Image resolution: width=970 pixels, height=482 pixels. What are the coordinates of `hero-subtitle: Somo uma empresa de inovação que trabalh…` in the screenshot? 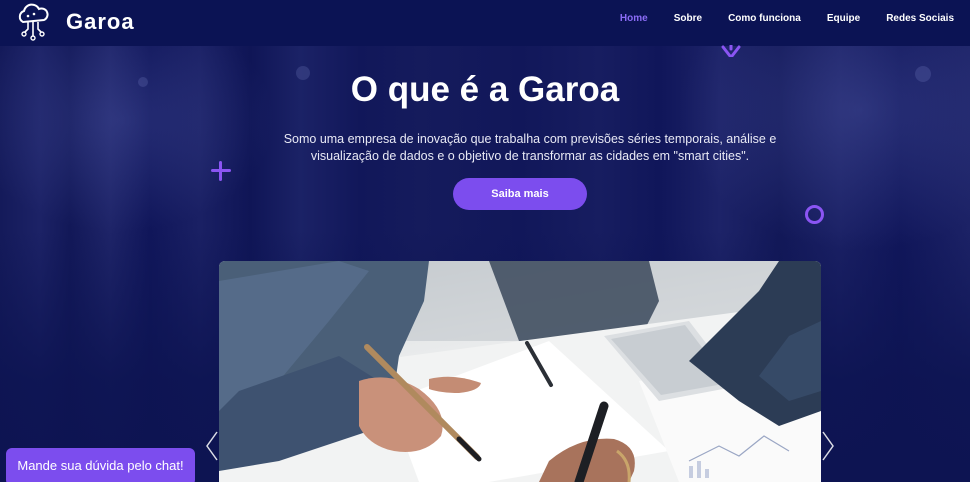 It's located at (530, 147).